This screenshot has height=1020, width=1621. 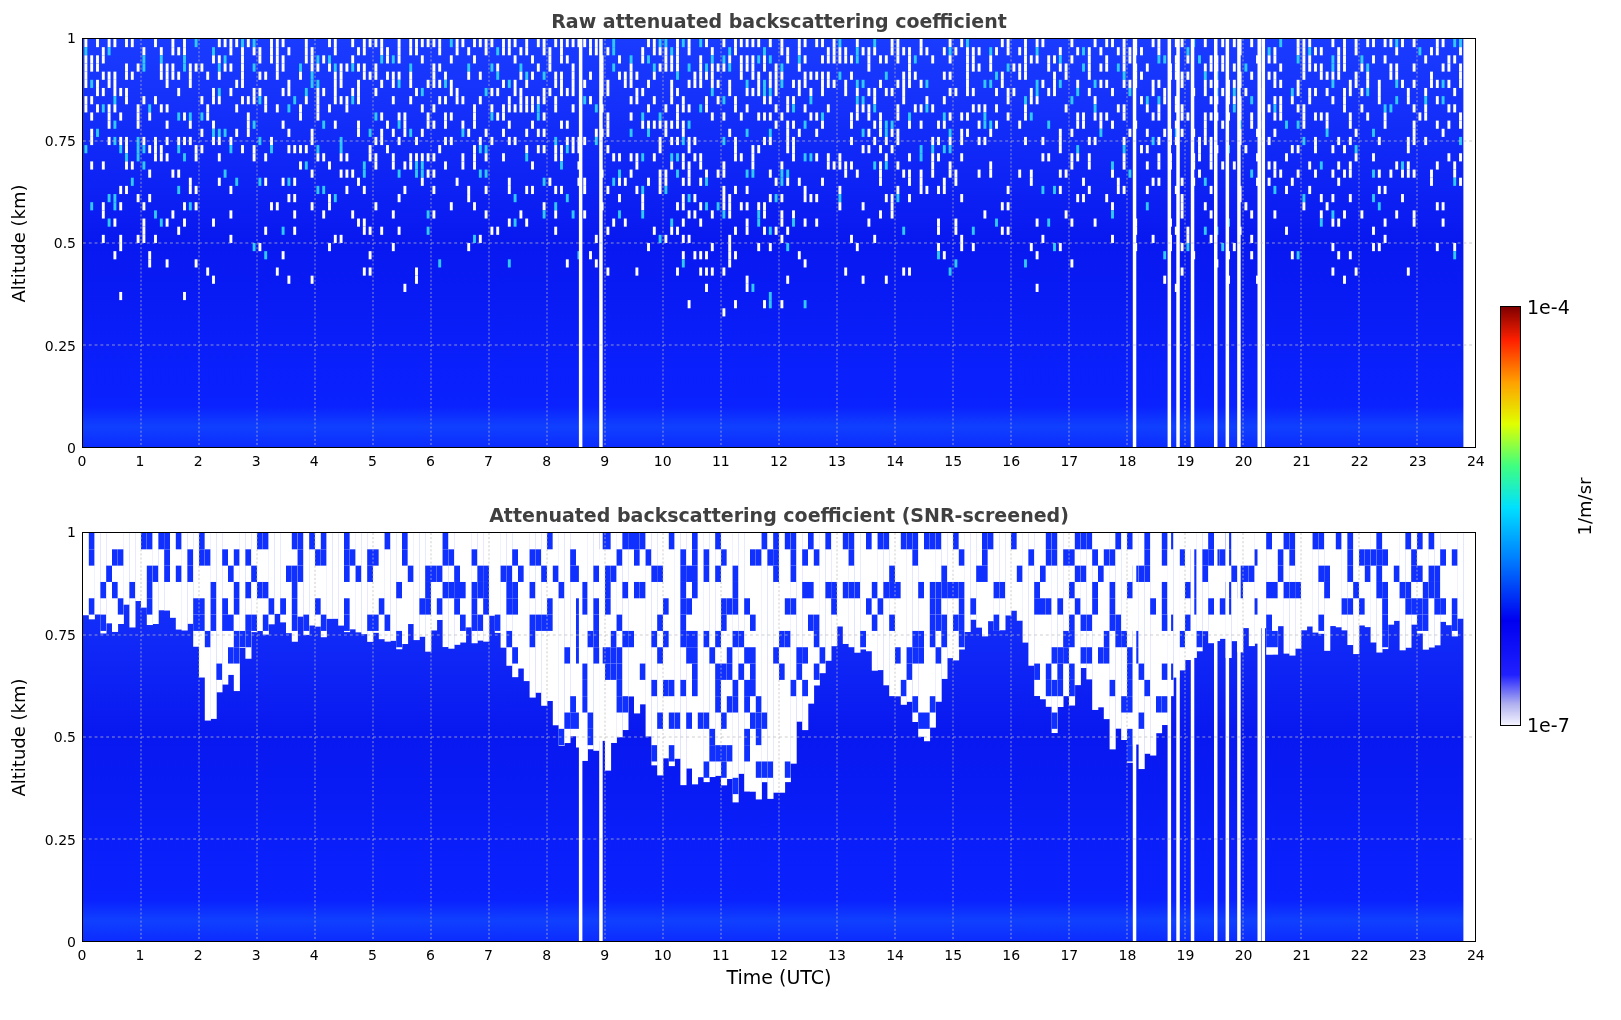 I want to click on x-axis-label: Time (UTC), so click(x=779, y=977).